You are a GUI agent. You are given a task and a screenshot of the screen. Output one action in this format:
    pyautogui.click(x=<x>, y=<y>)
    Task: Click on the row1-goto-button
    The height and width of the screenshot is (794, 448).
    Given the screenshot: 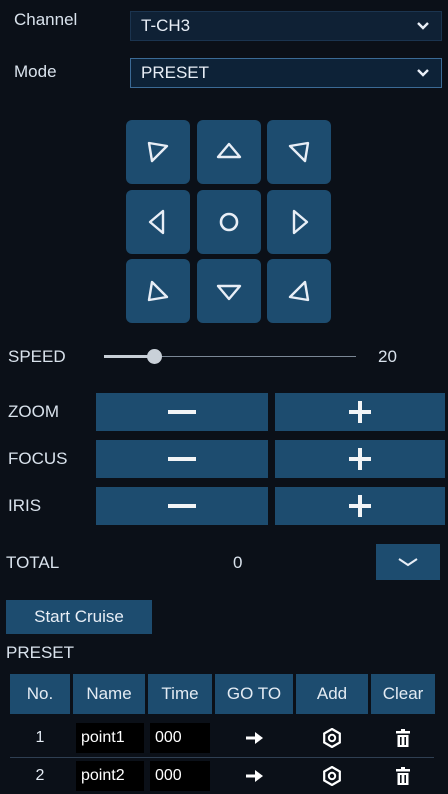 What is the action you would take?
    pyautogui.click(x=254, y=738)
    